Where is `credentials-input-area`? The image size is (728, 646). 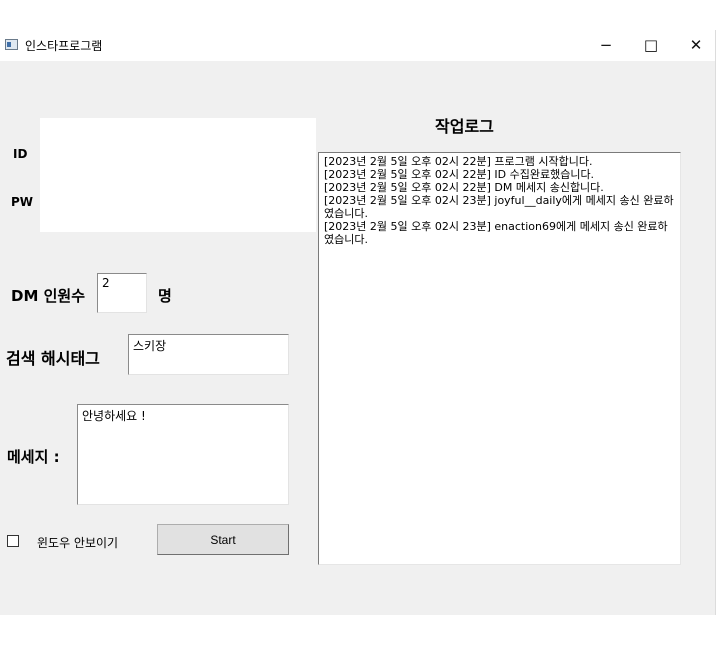 credentials-input-area is located at coordinates (178, 175).